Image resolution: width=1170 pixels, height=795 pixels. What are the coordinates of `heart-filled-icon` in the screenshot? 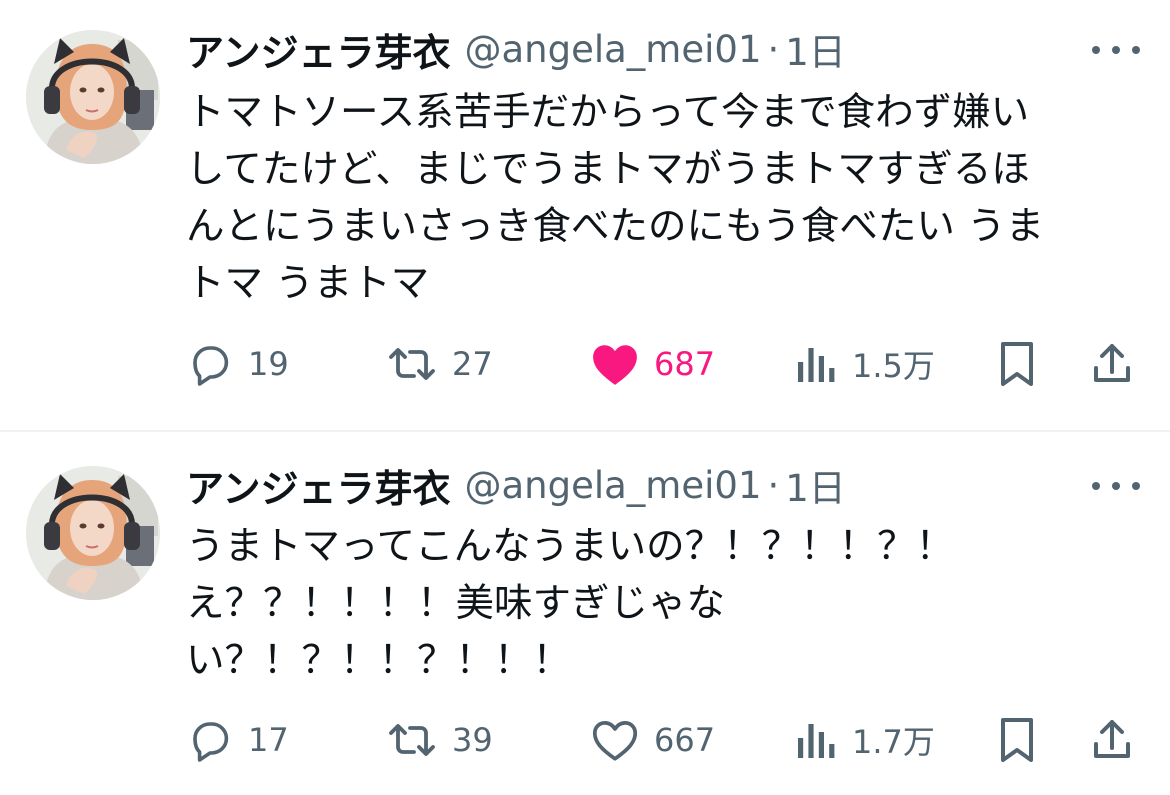 It's located at (615, 365).